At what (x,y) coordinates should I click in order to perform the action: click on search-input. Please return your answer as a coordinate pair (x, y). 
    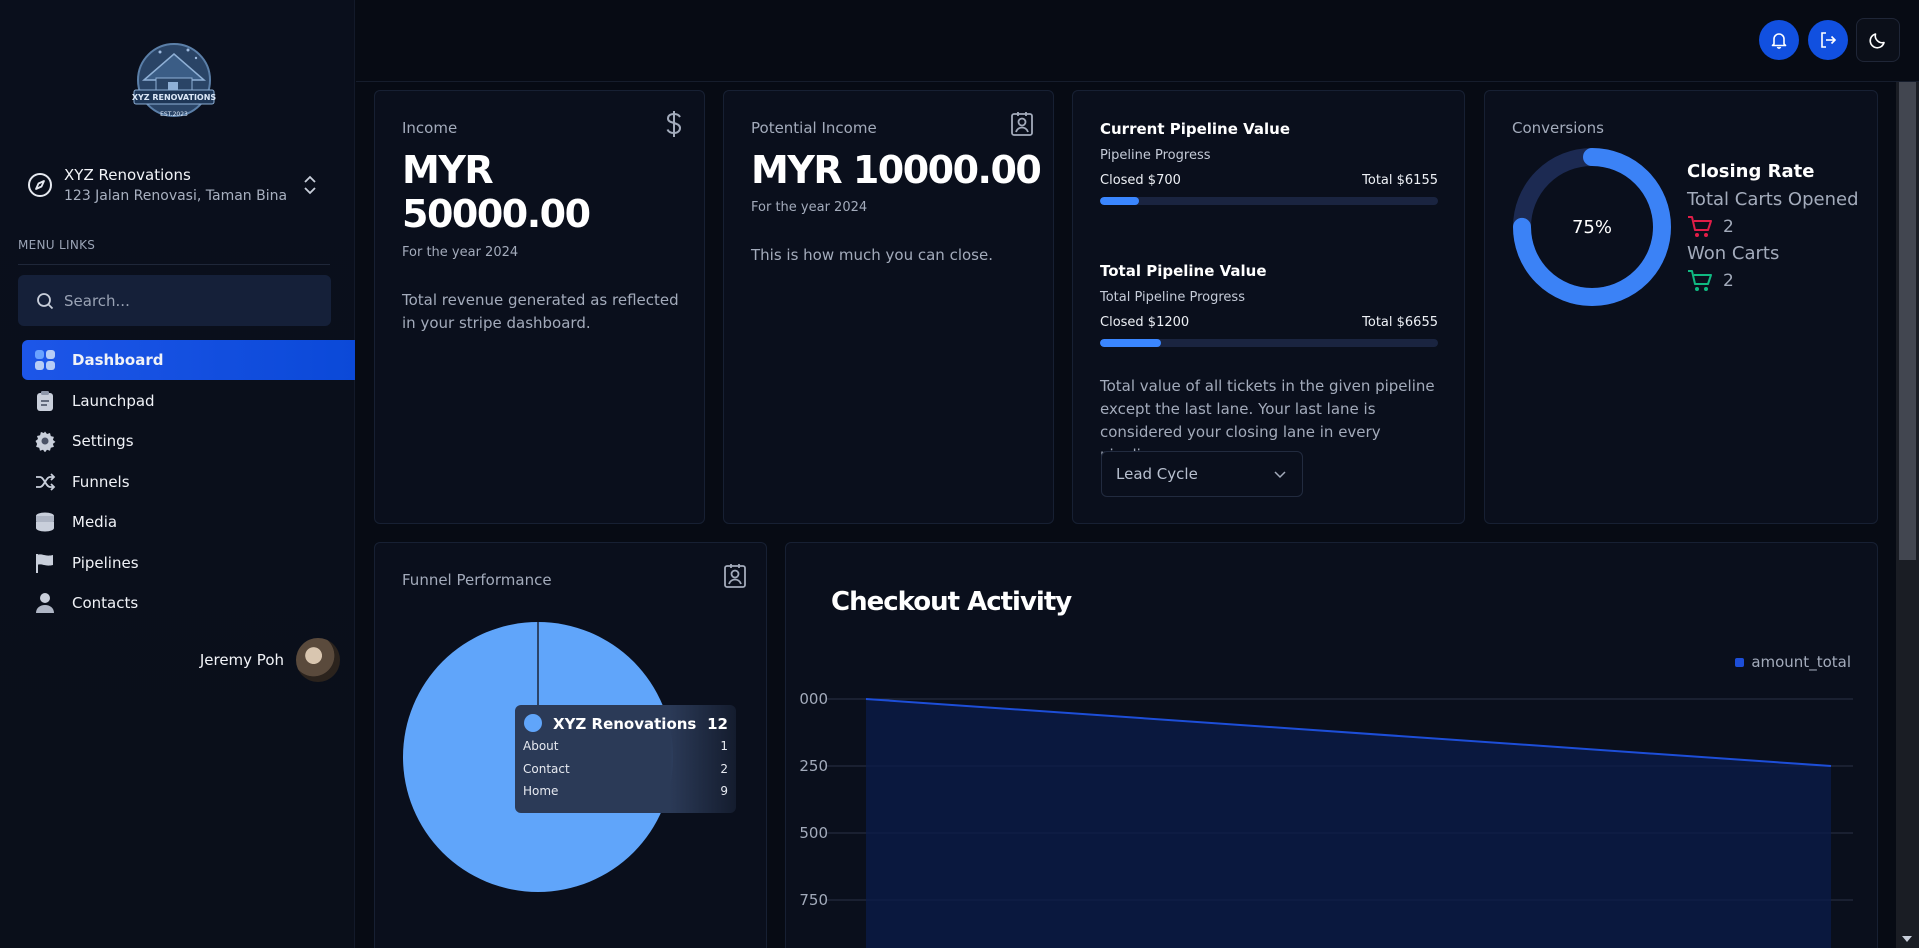
    Looking at the image, I should click on (189, 300).